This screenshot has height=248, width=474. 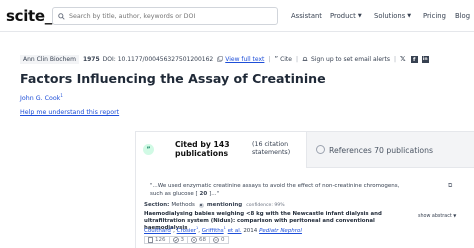 I want to click on scite-logo: scite_, so click(x=29, y=16).